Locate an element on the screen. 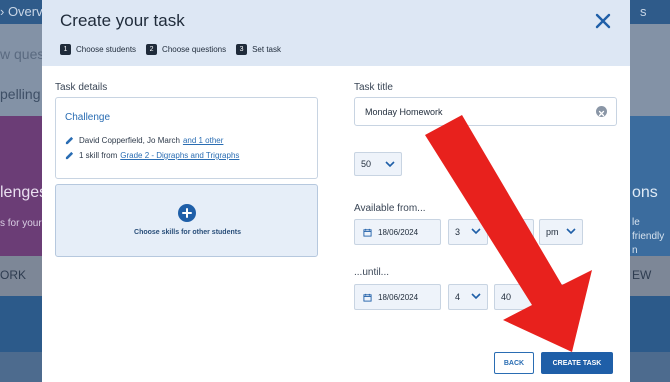 This screenshot has height=382, width=670. until-ampm-select is located at coordinates (561, 297).